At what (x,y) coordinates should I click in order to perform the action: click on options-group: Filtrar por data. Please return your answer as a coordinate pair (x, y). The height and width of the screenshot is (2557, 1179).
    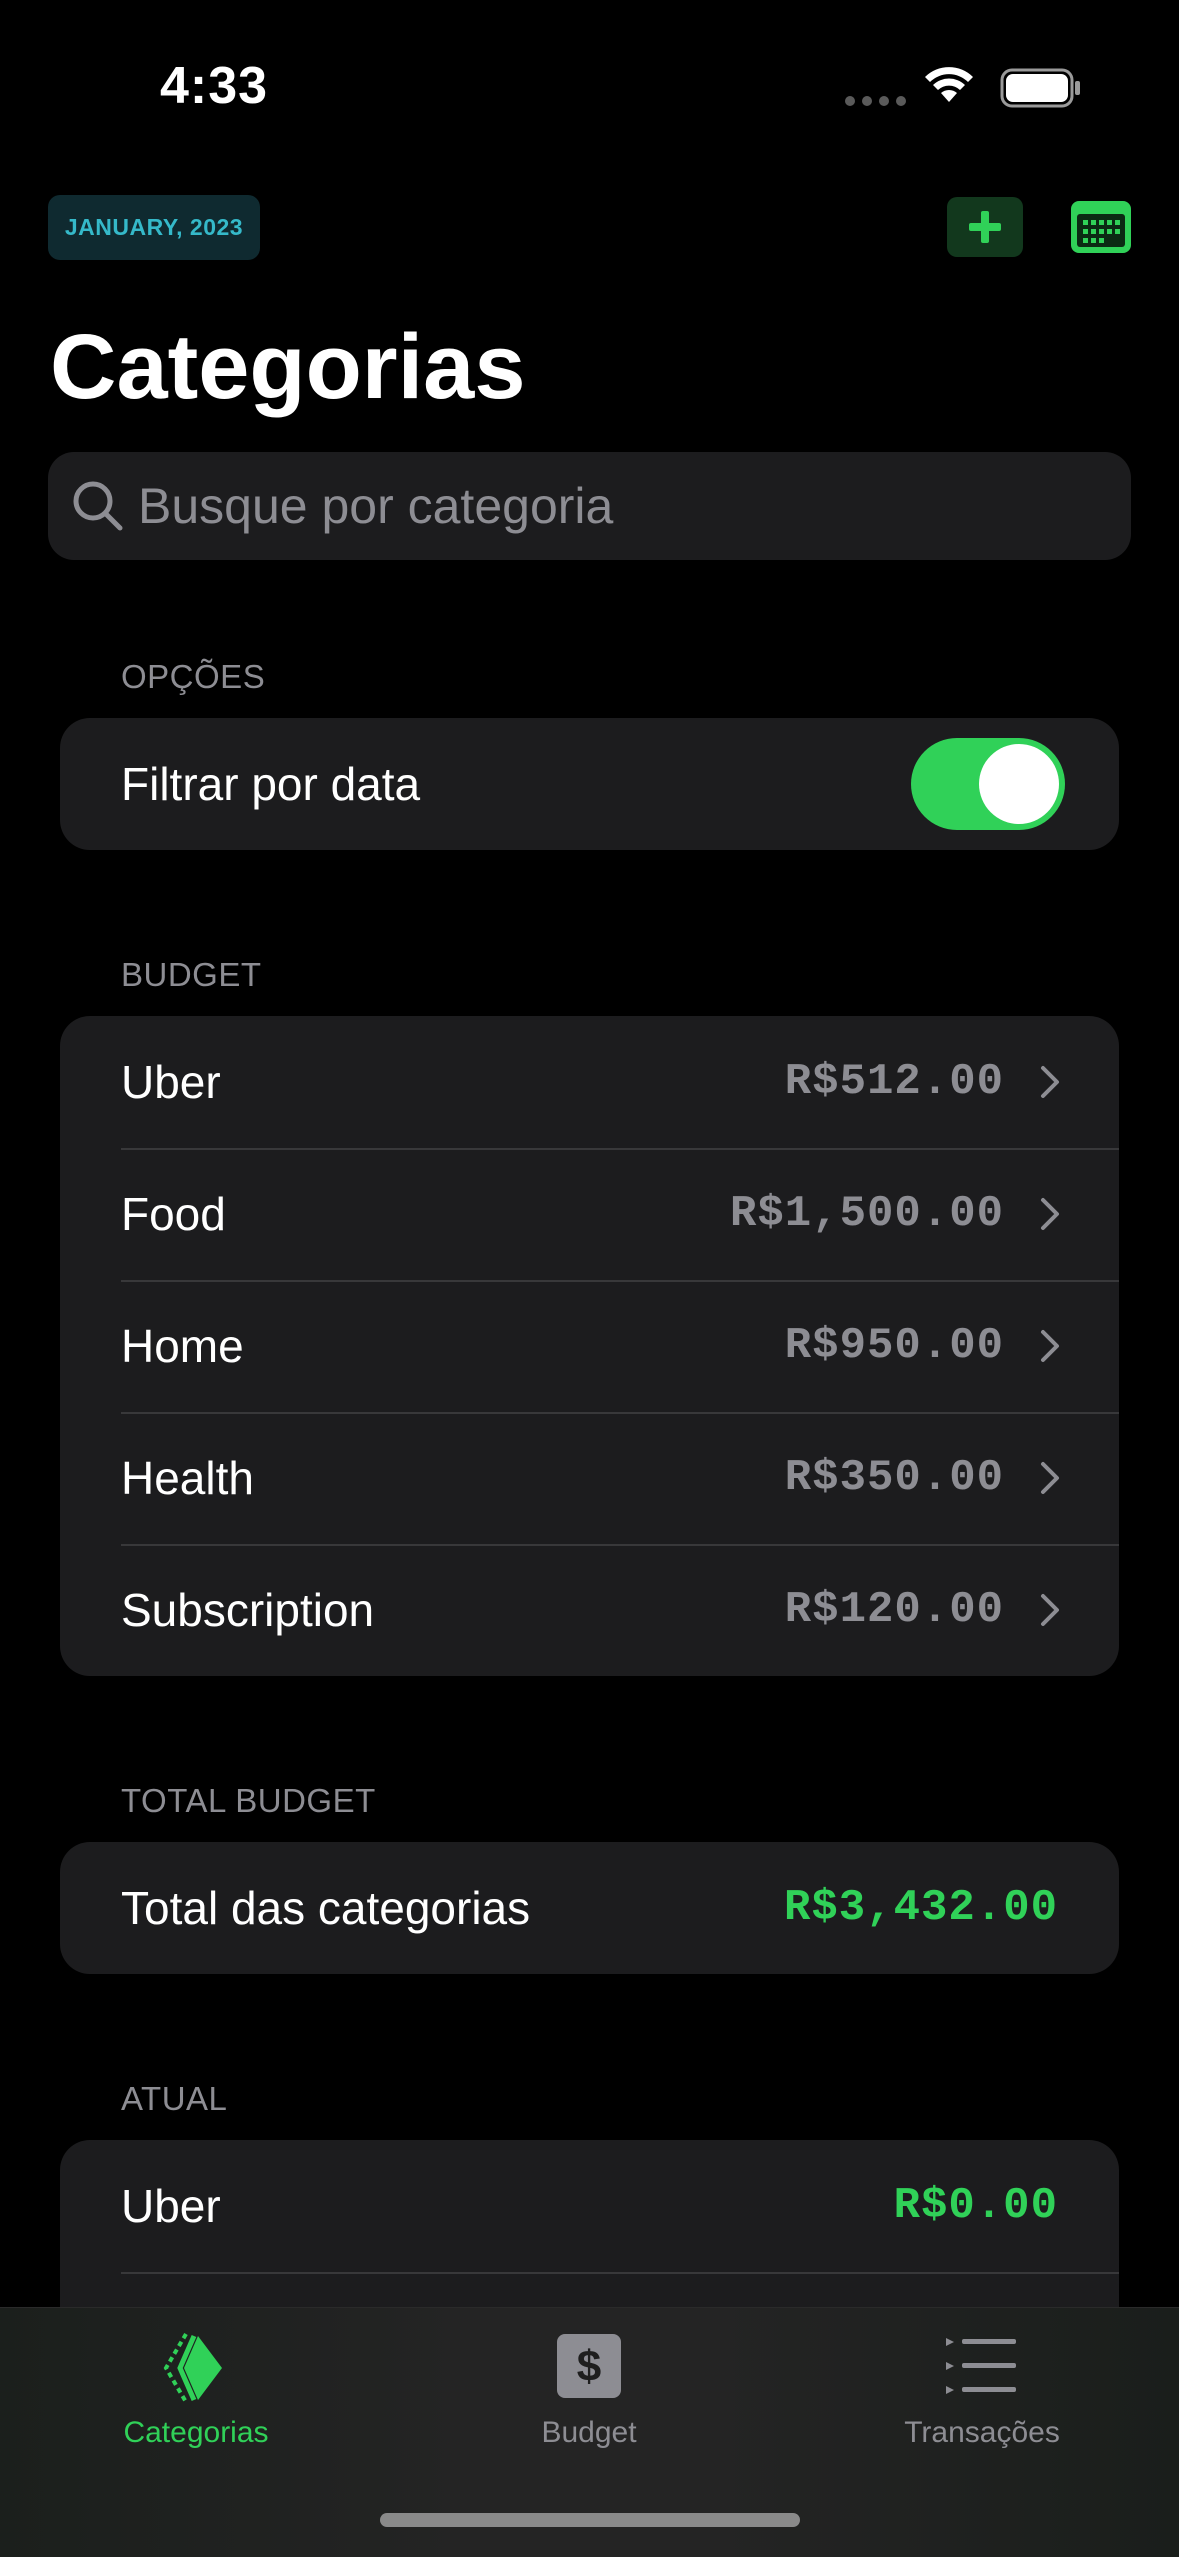
    Looking at the image, I should click on (589, 784).